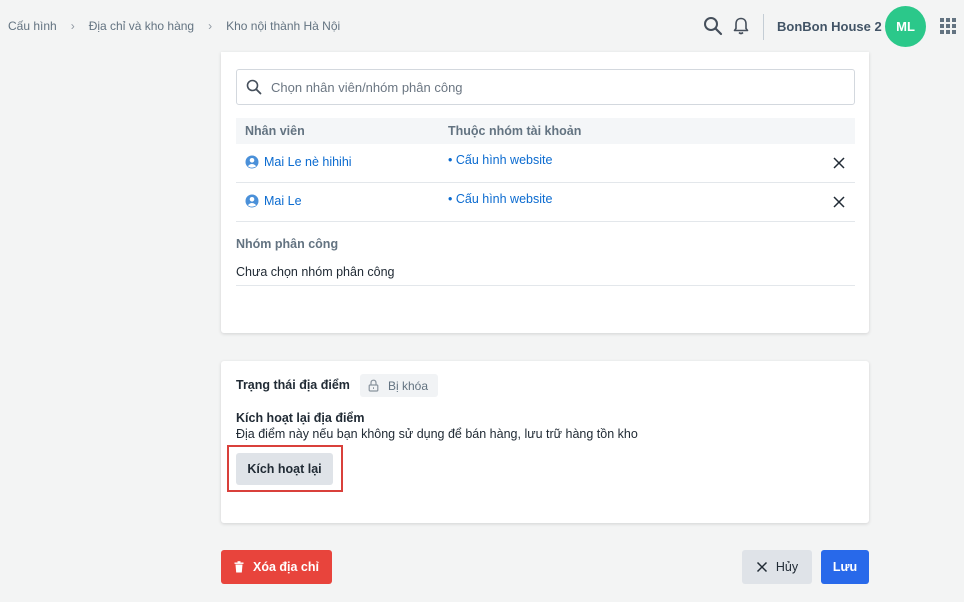 This screenshot has width=964, height=602. I want to click on staff-link: Mai Le, so click(273, 201).